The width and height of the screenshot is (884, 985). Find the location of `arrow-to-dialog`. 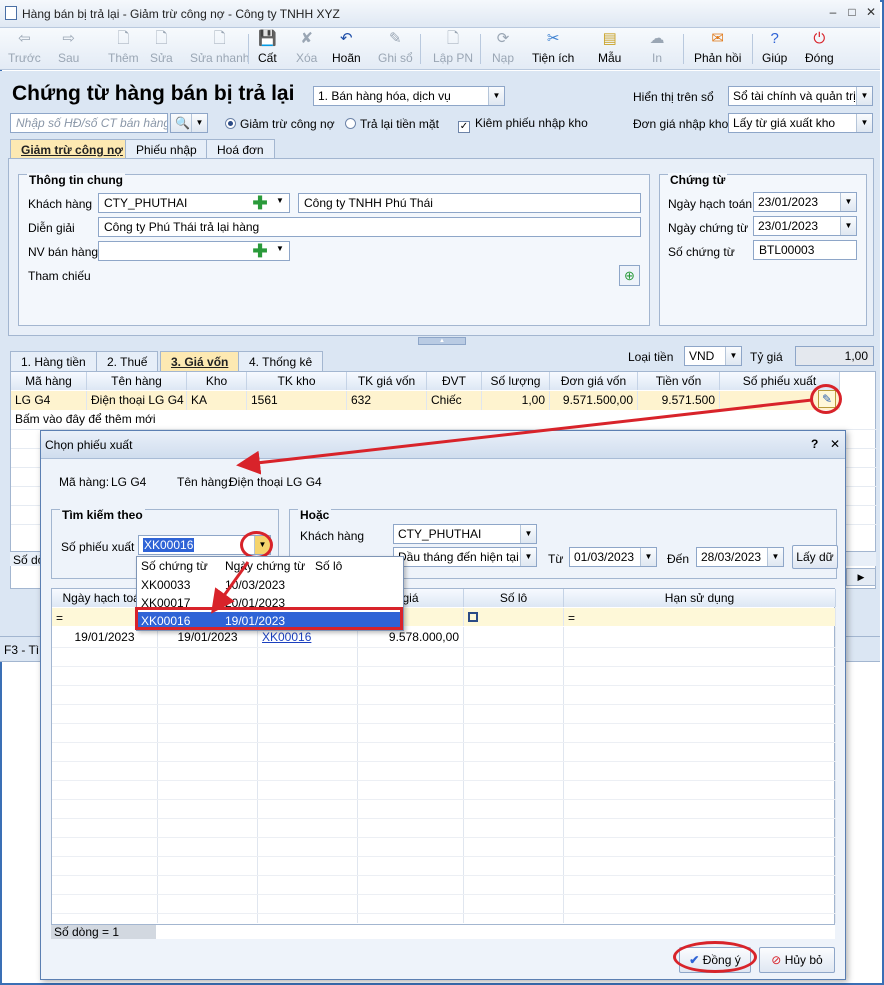

arrow-to-dialog is located at coordinates (524, 436).